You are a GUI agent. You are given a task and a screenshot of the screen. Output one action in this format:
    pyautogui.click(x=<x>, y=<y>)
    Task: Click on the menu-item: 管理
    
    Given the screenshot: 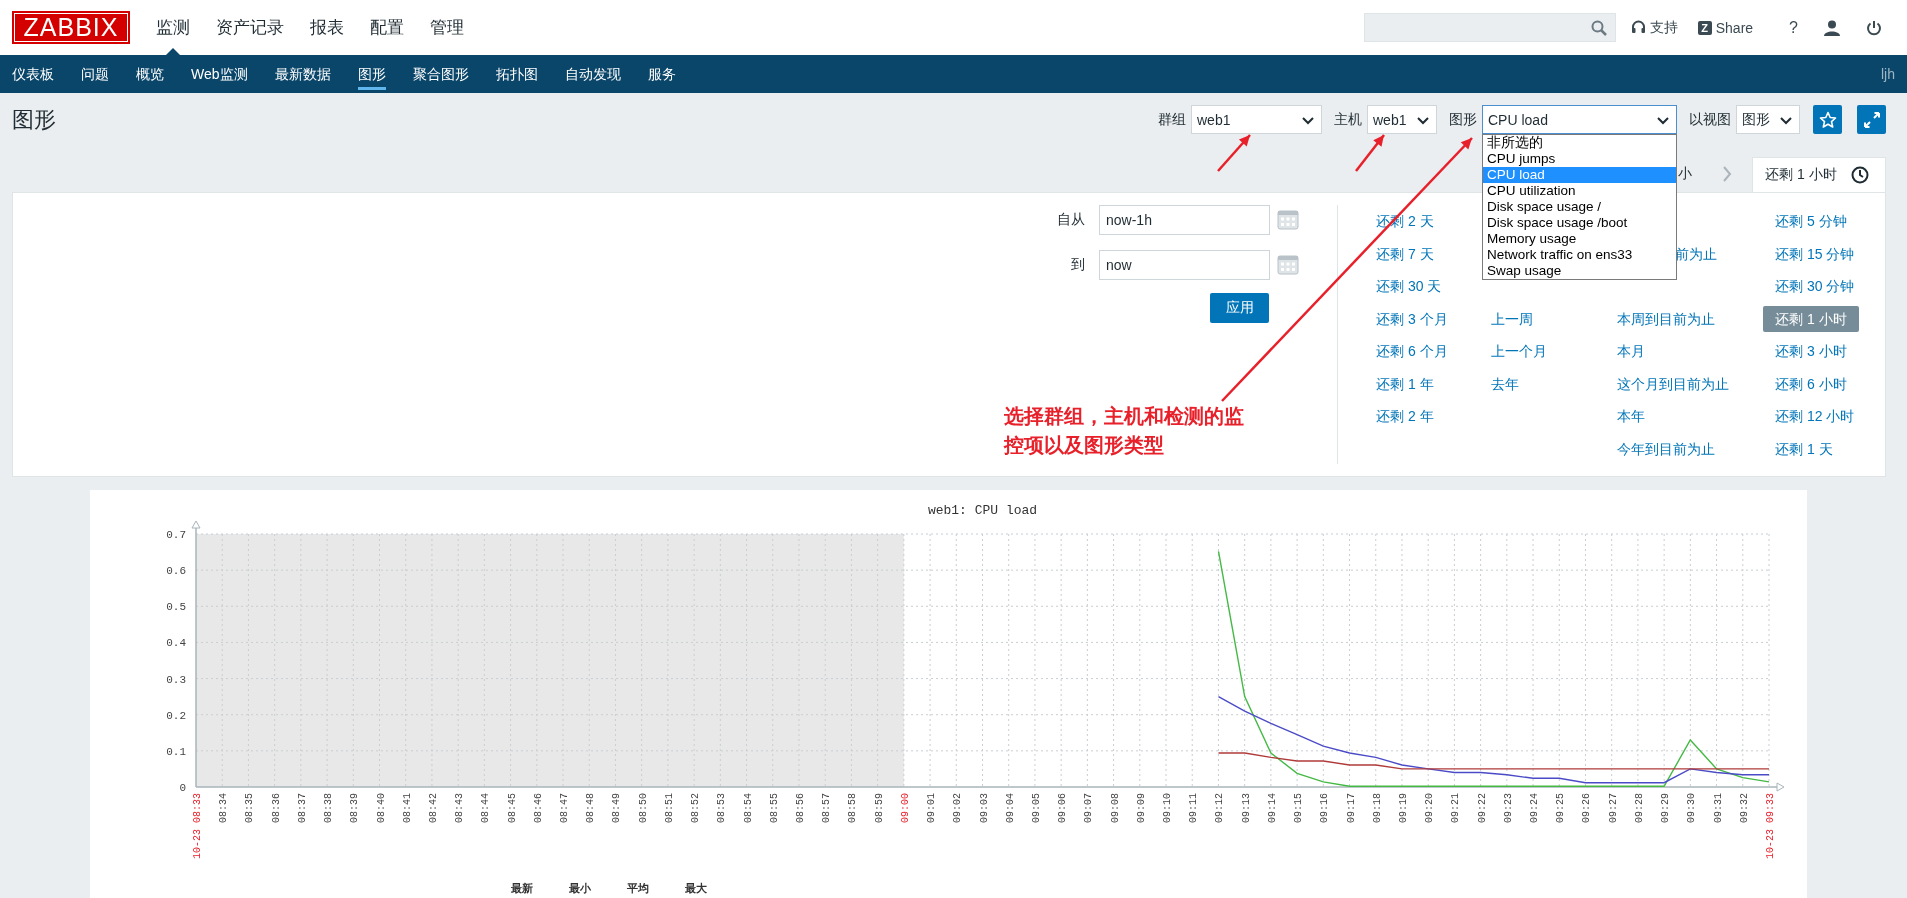 What is the action you would take?
    pyautogui.click(x=447, y=27)
    